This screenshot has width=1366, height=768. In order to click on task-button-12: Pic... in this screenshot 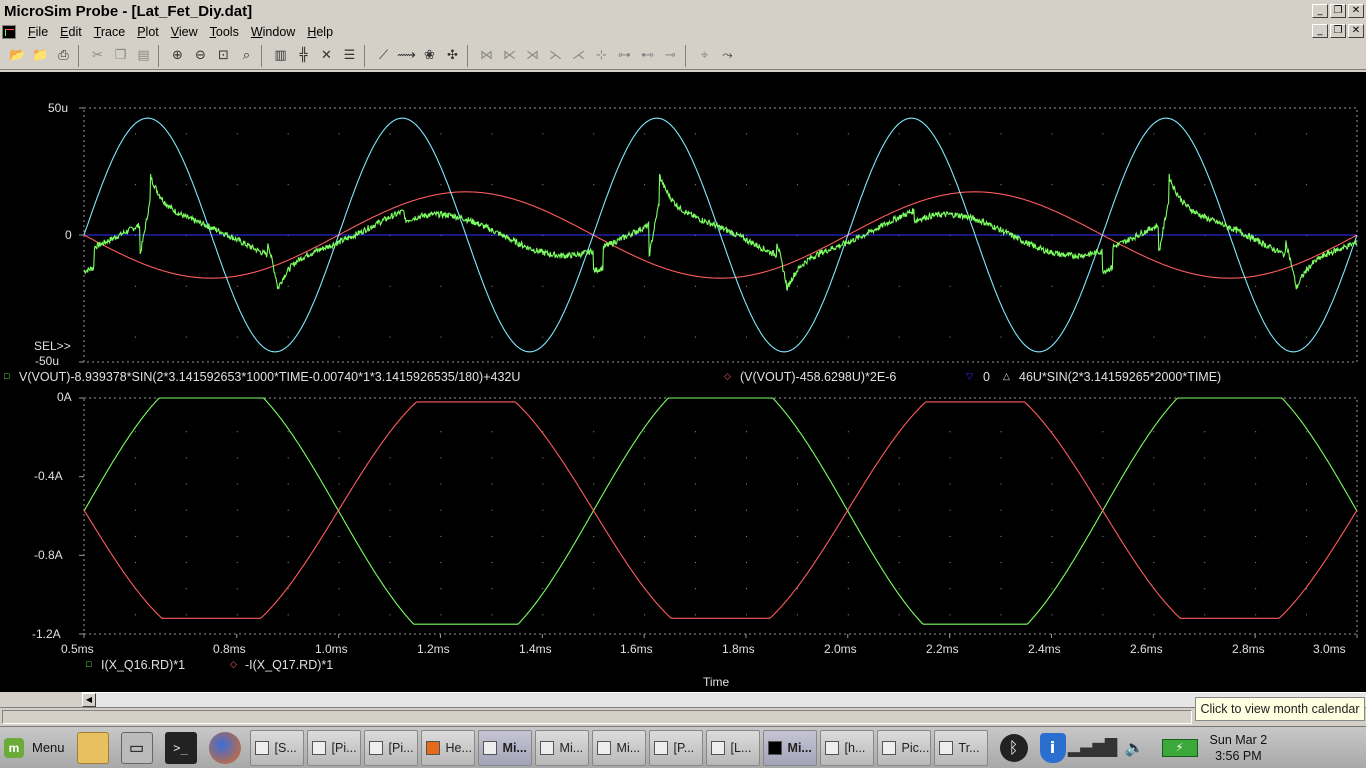, I will do `click(903, 747)`.